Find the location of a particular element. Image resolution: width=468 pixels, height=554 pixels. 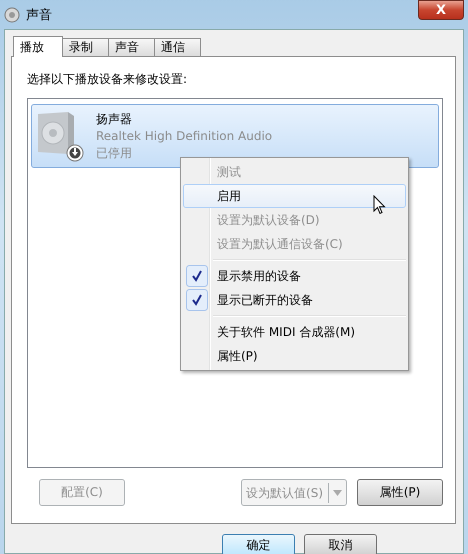

device-driver: Realtek High Definition Audio is located at coordinates (184, 136).